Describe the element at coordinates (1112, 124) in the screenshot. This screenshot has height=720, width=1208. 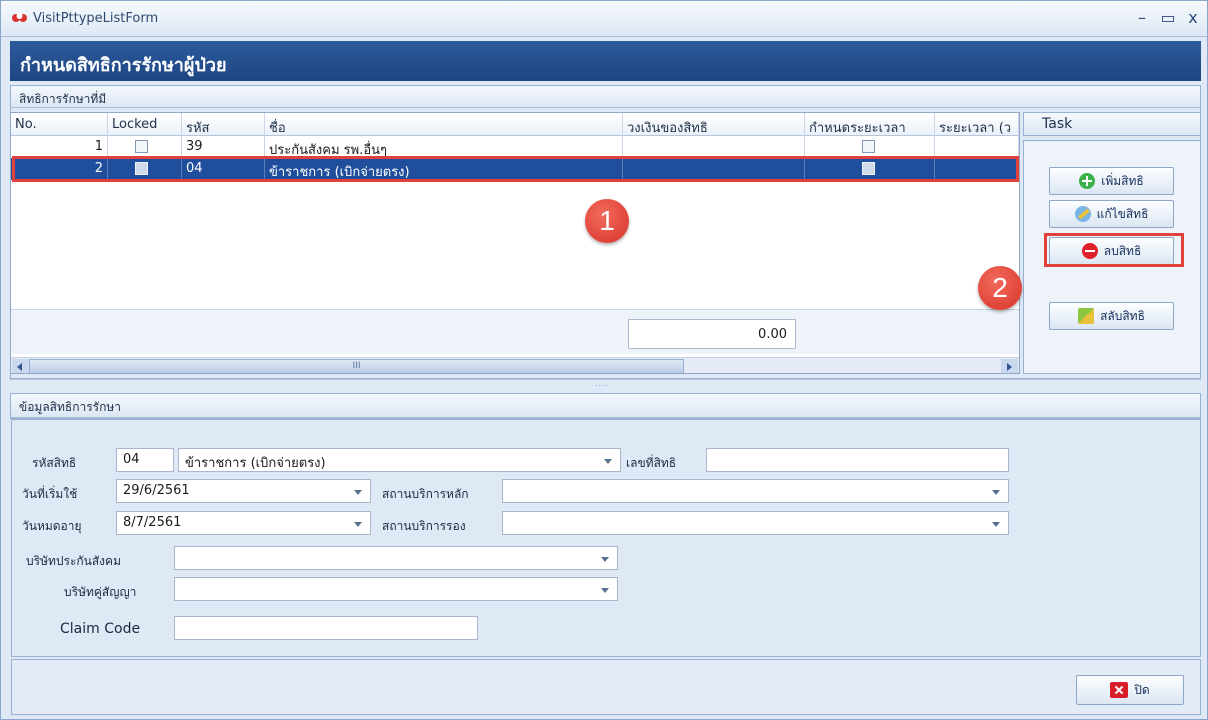
I see `task-caption: Task` at that location.